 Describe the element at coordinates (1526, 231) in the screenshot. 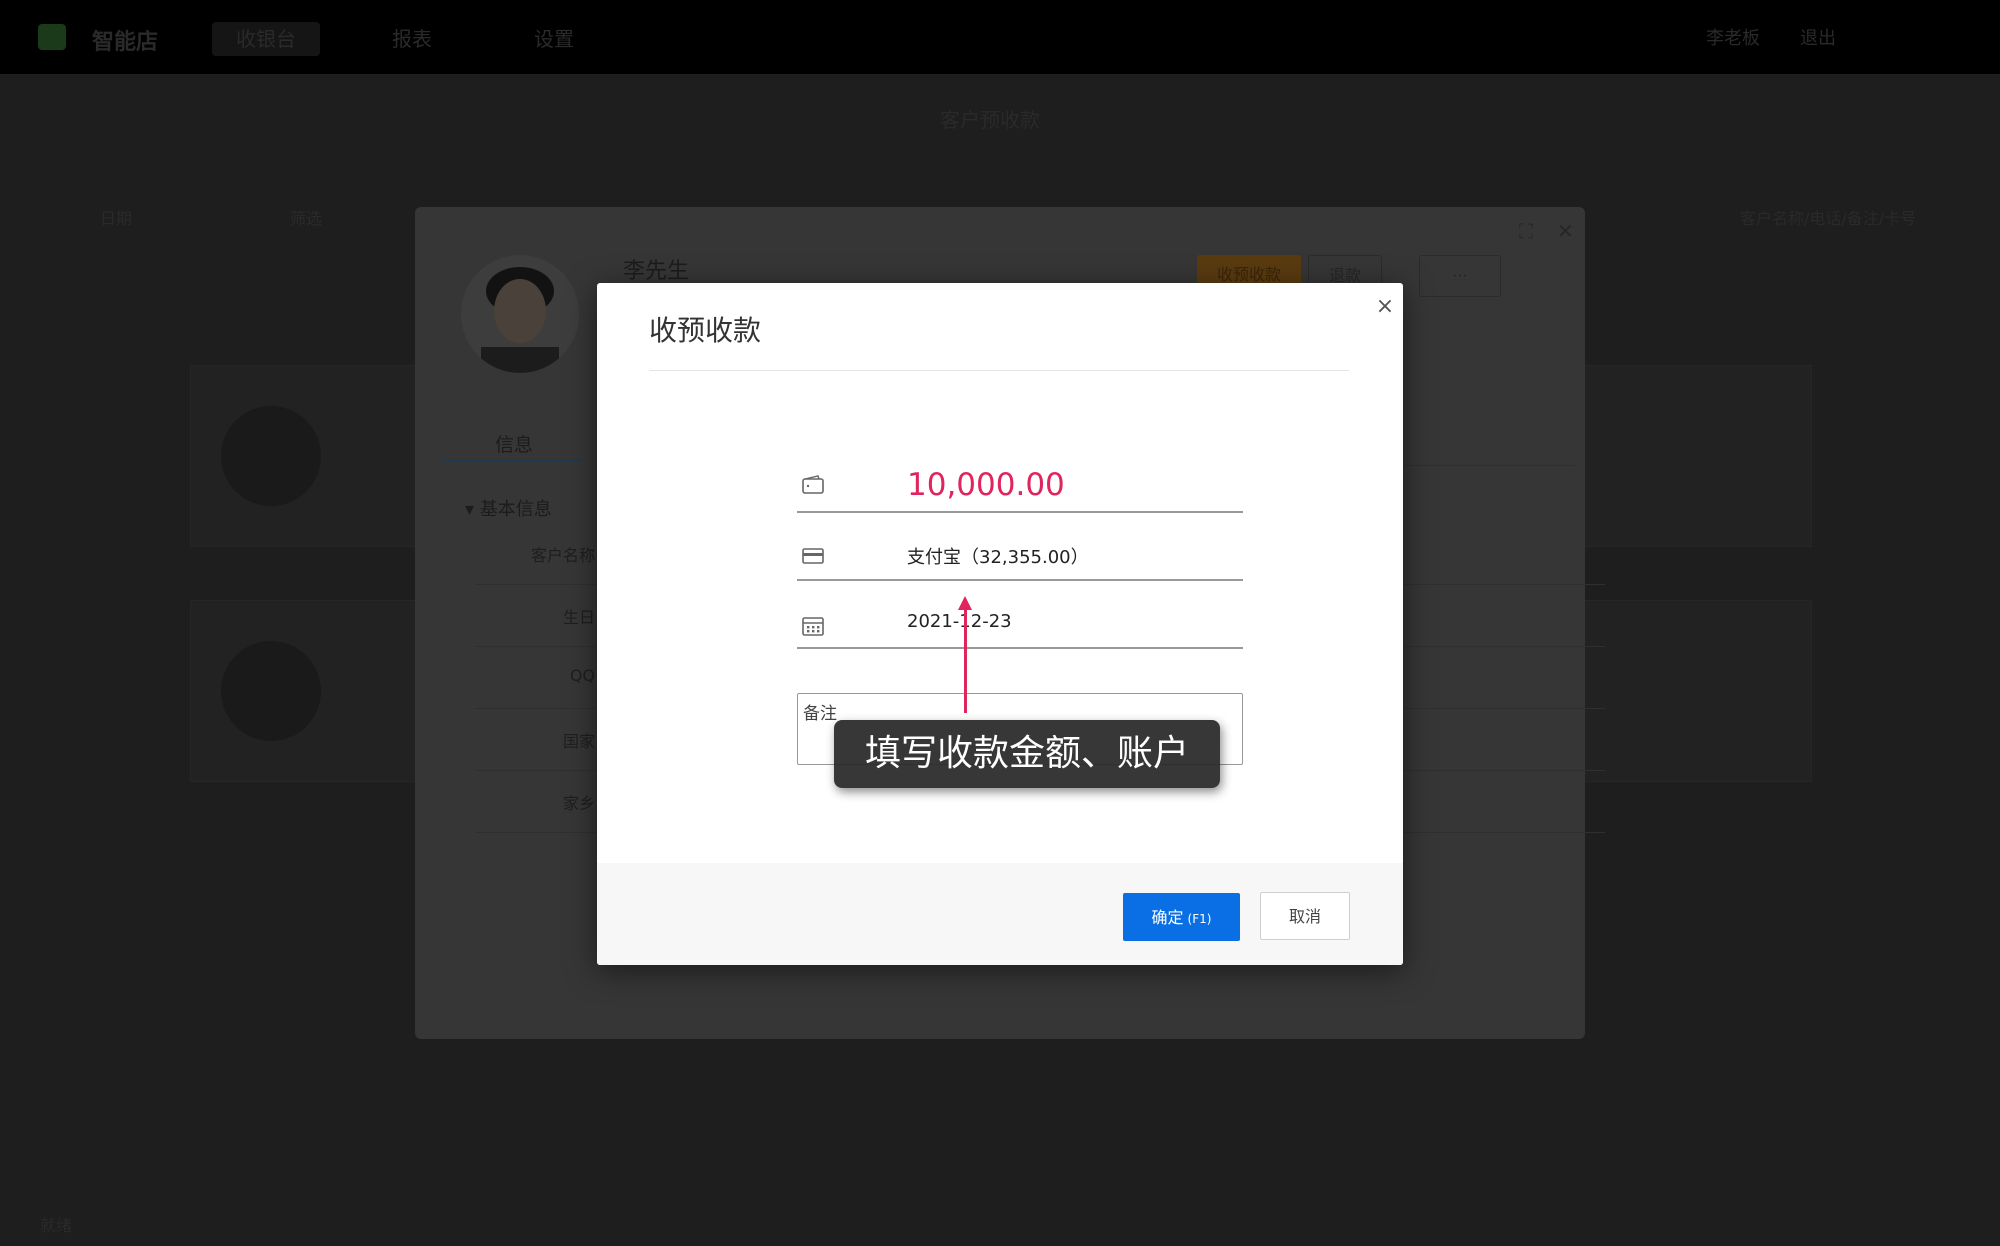

I see `maximize-icon: ⛶` at that location.